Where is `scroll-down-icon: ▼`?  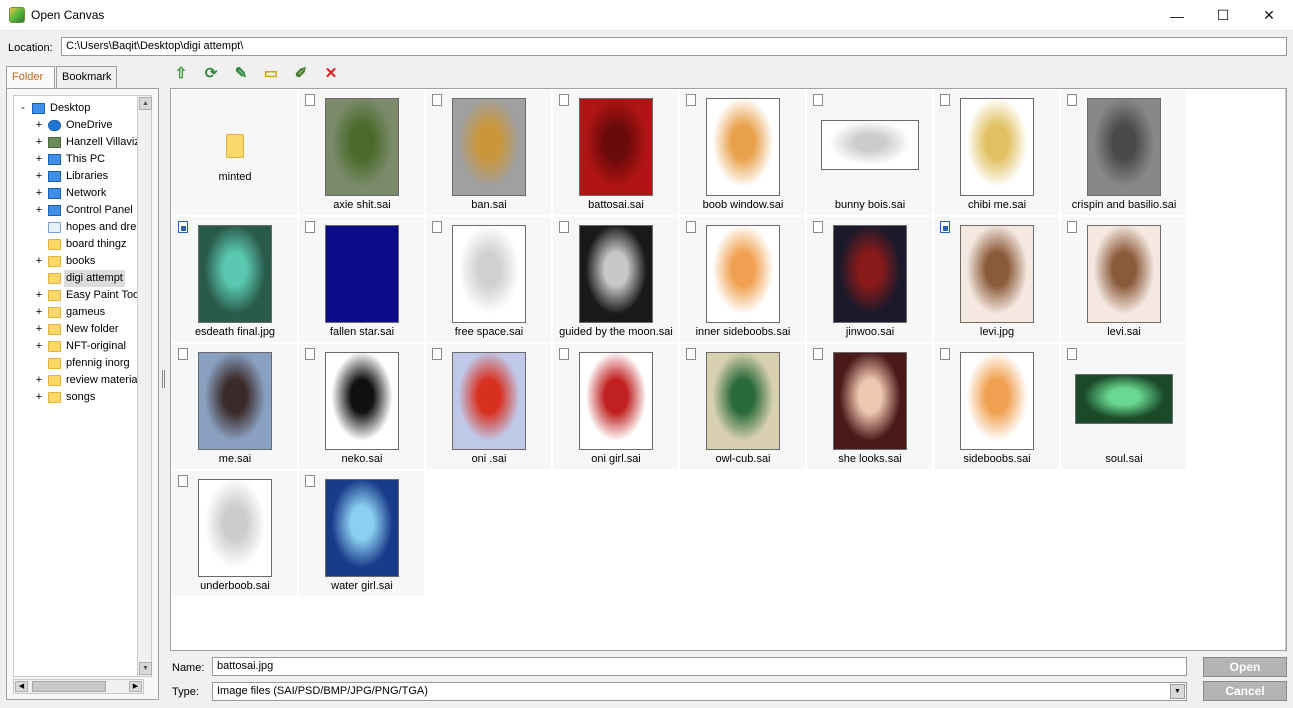 scroll-down-icon: ▼ is located at coordinates (145, 668).